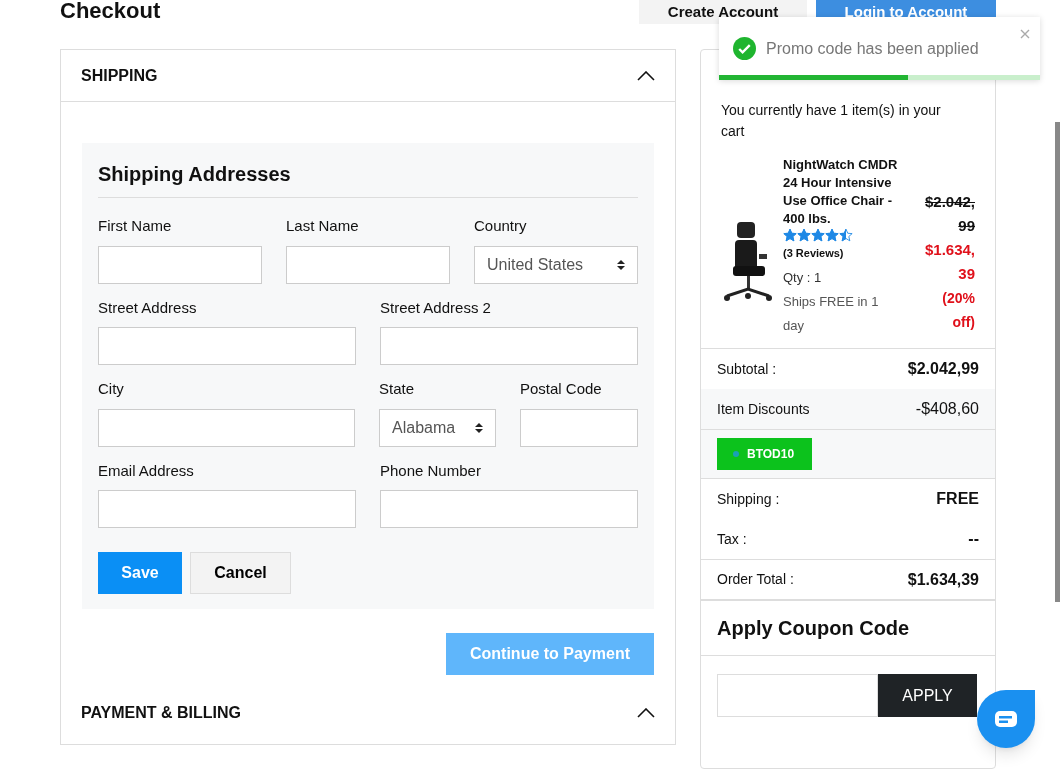  What do you see at coordinates (556, 264) in the screenshot?
I see `select-field: United States` at bounding box center [556, 264].